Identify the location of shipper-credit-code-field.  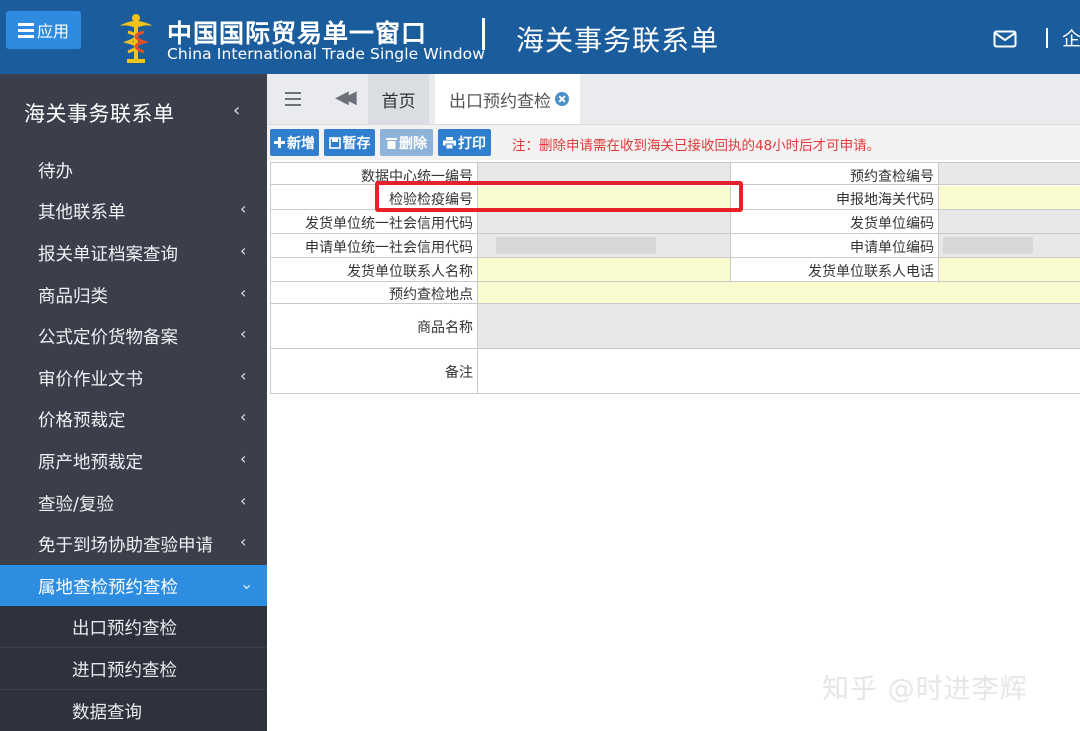
(604, 221).